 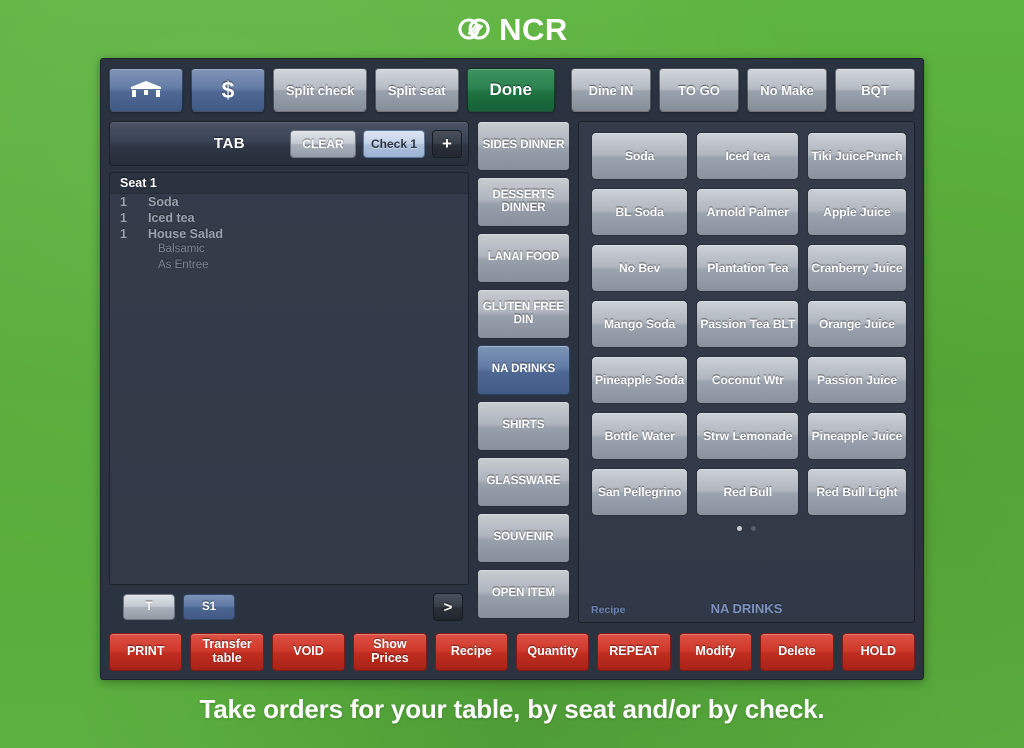 What do you see at coordinates (448, 607) in the screenshot?
I see `next-page-button: >` at bounding box center [448, 607].